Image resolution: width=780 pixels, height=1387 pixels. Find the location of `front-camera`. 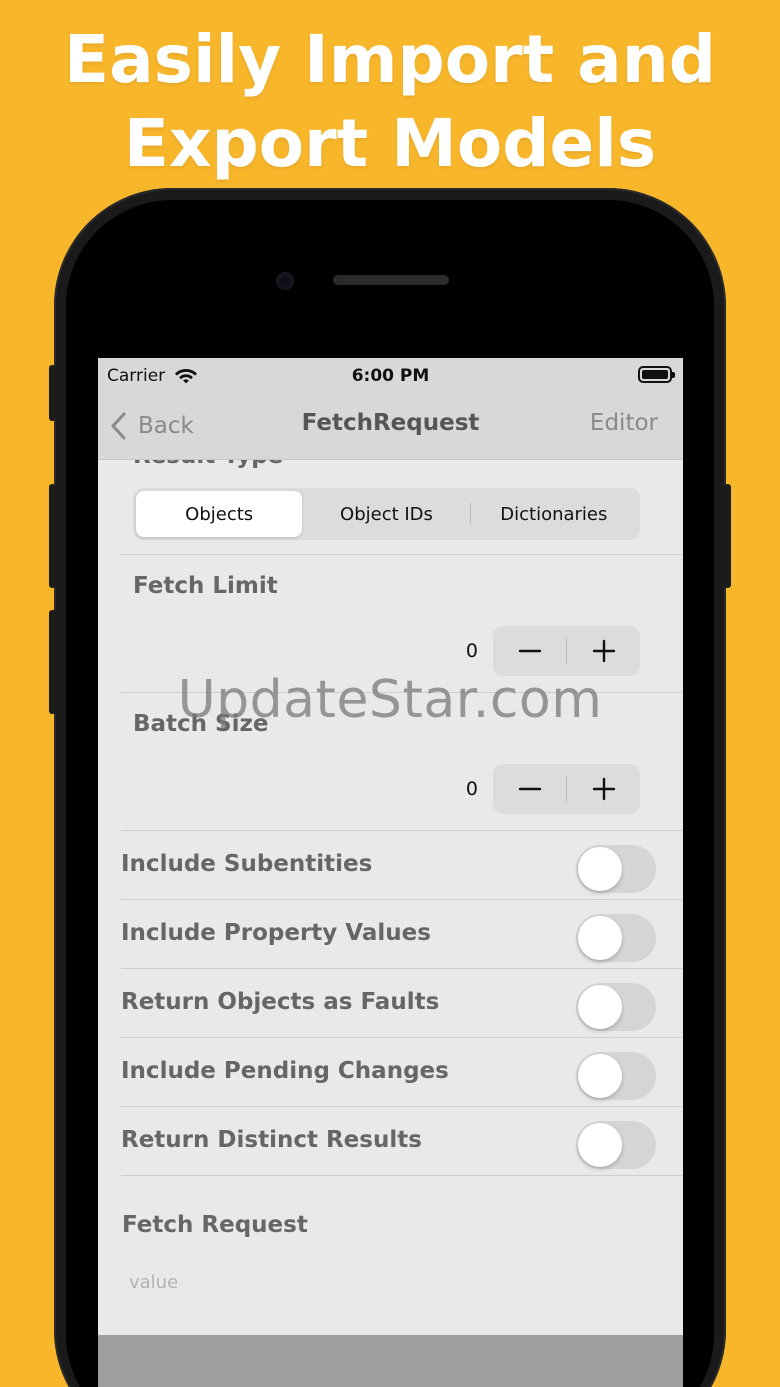

front-camera is located at coordinates (285, 281).